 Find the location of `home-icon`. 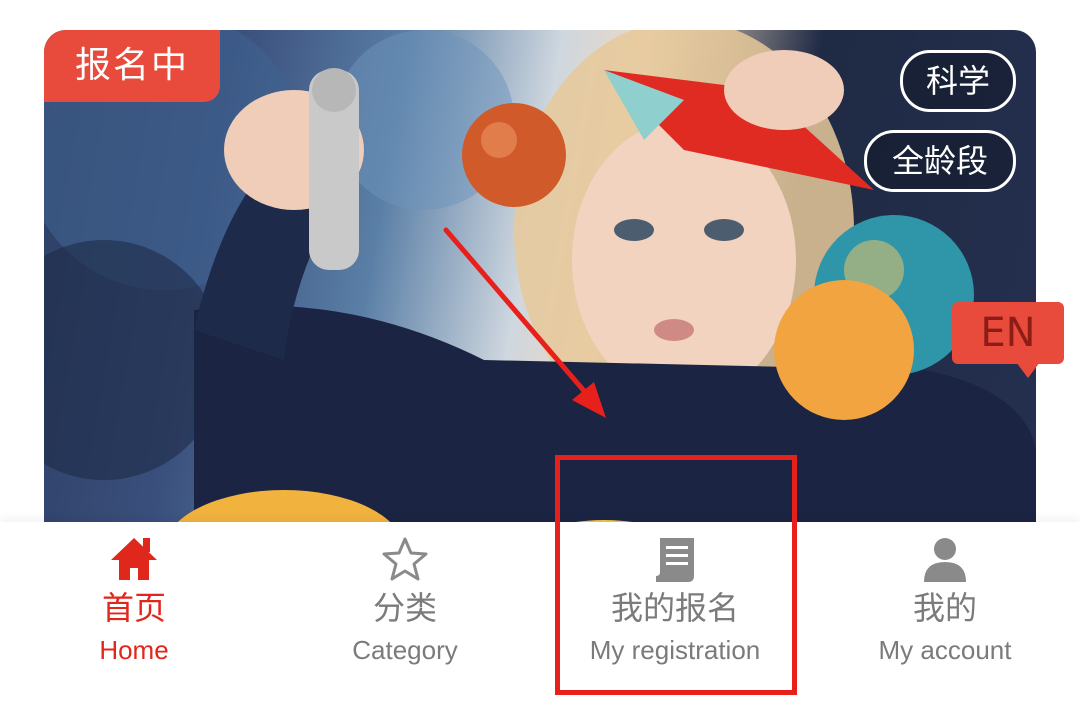

home-icon is located at coordinates (134, 561).